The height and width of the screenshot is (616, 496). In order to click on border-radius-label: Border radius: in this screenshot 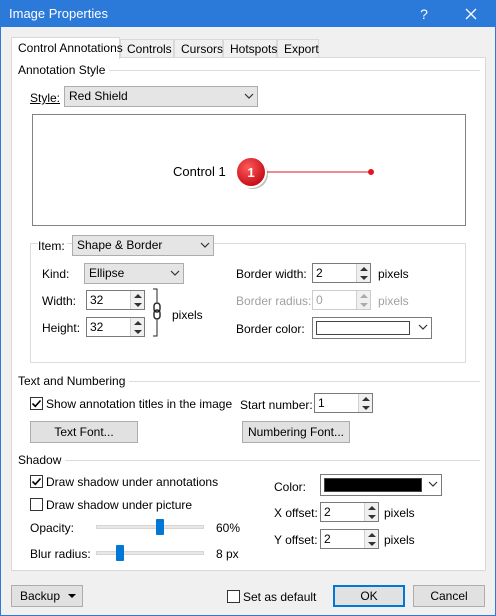, I will do `click(274, 301)`.